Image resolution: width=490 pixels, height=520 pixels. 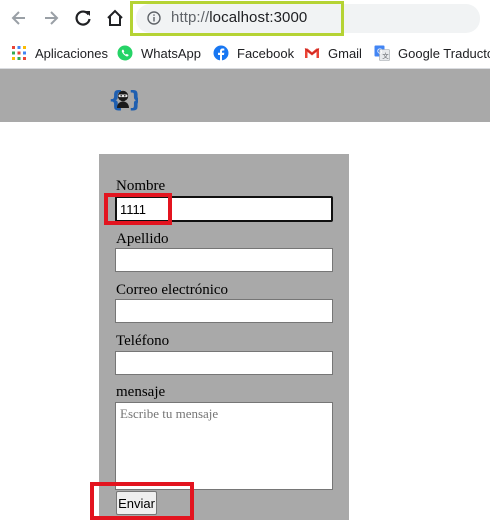 What do you see at coordinates (224, 311) in the screenshot?
I see `correo-input` at bounding box center [224, 311].